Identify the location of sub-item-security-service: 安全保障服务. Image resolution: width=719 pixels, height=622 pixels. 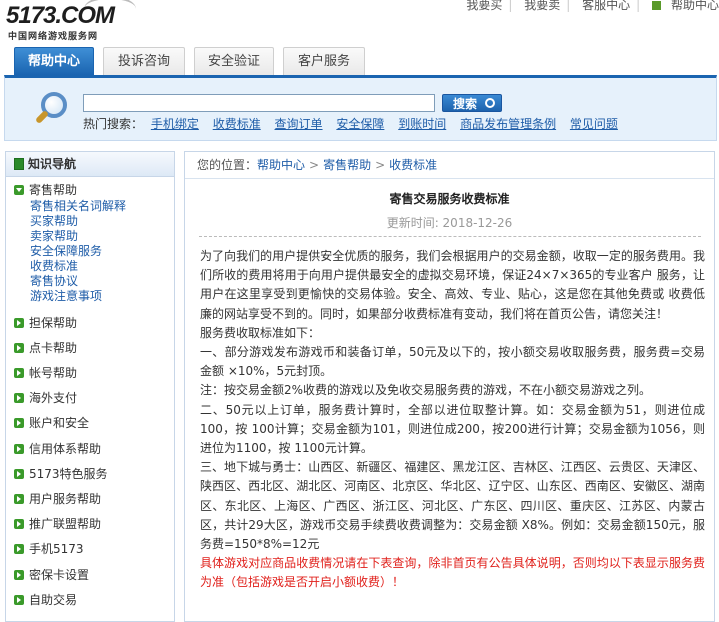
(78, 251).